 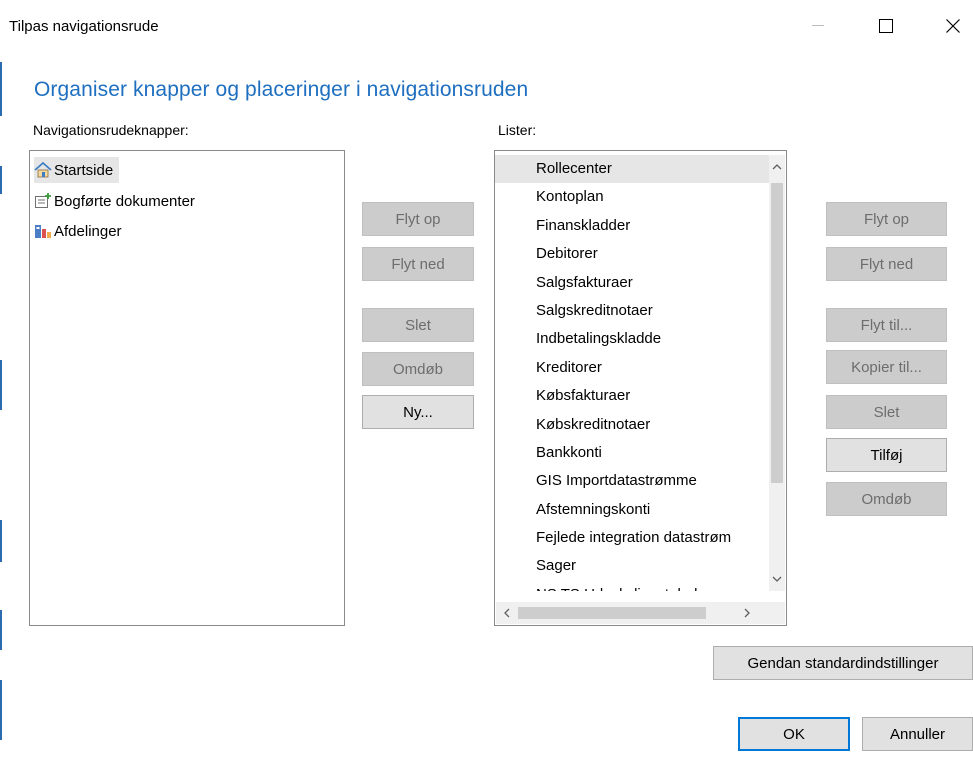 I want to click on lists-add-button: Tilføj, so click(x=886, y=455).